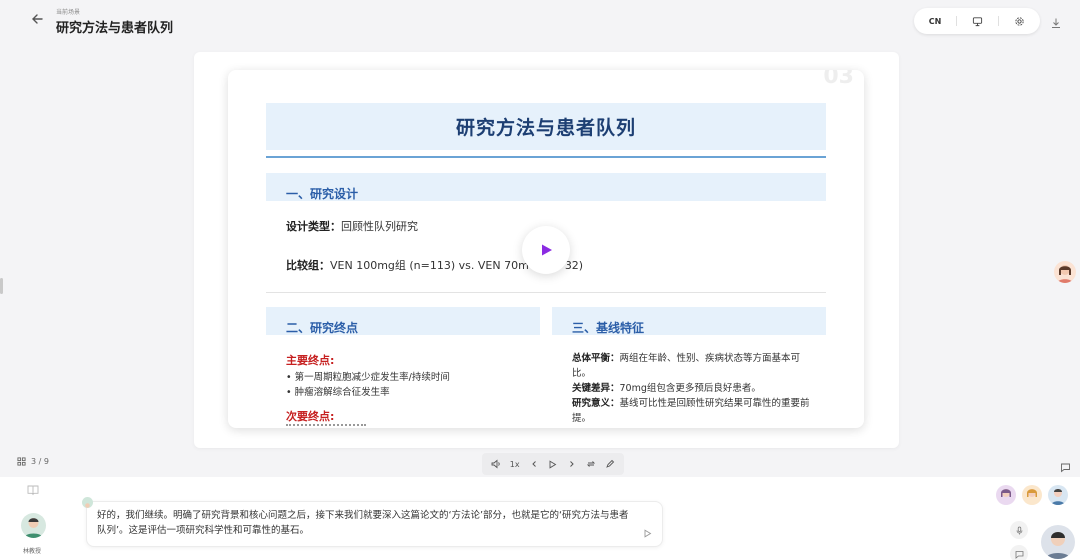 This screenshot has width=1080, height=560. I want to click on pen-icon, so click(610, 463).